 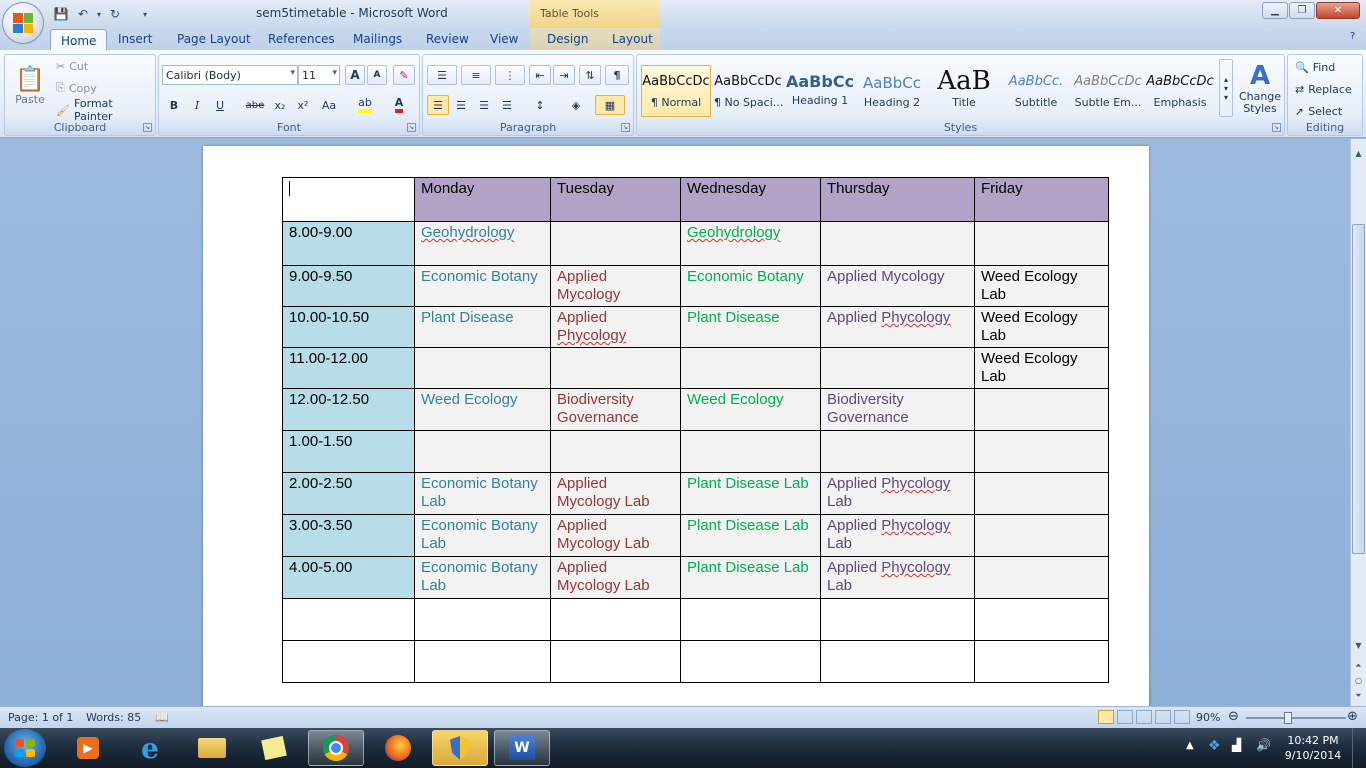 What do you see at coordinates (212, 748) in the screenshot?
I see `file-explorer-icon` at bounding box center [212, 748].